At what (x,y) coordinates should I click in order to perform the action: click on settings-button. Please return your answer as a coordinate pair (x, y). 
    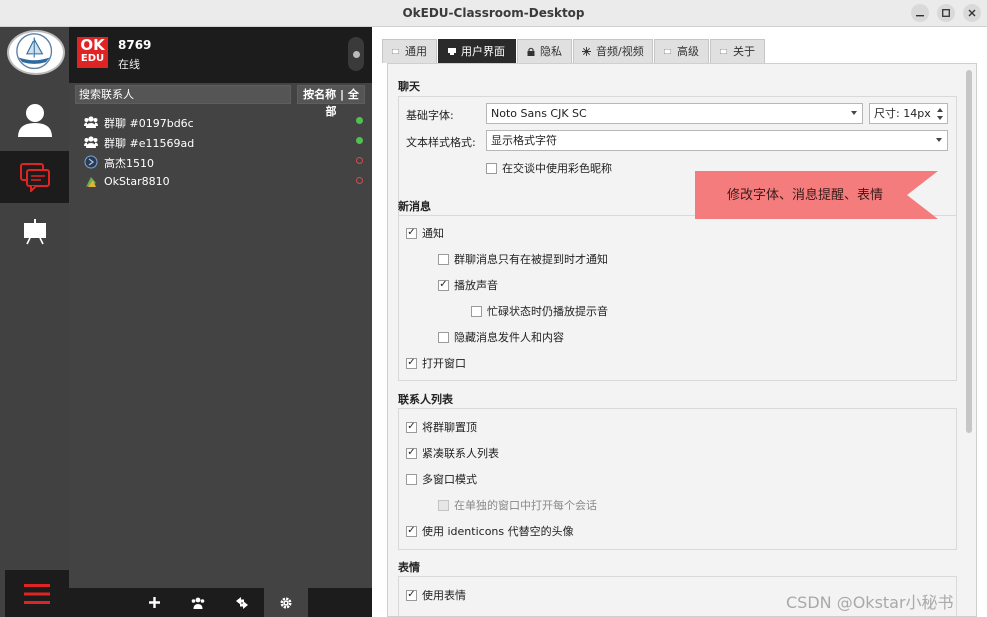
    Looking at the image, I should click on (286, 602).